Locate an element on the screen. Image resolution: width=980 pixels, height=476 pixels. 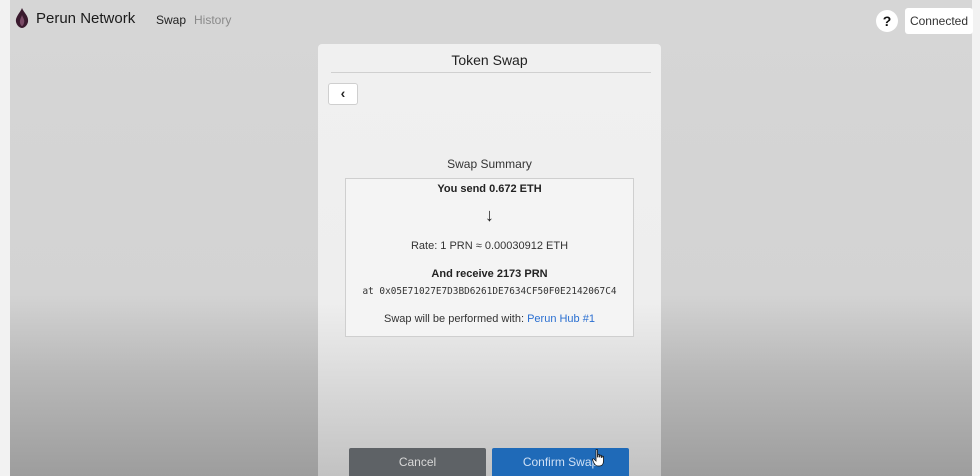
exchange-rate: Rate: 1 PRN ≈ 0.00030912 ETH is located at coordinates (489, 246).